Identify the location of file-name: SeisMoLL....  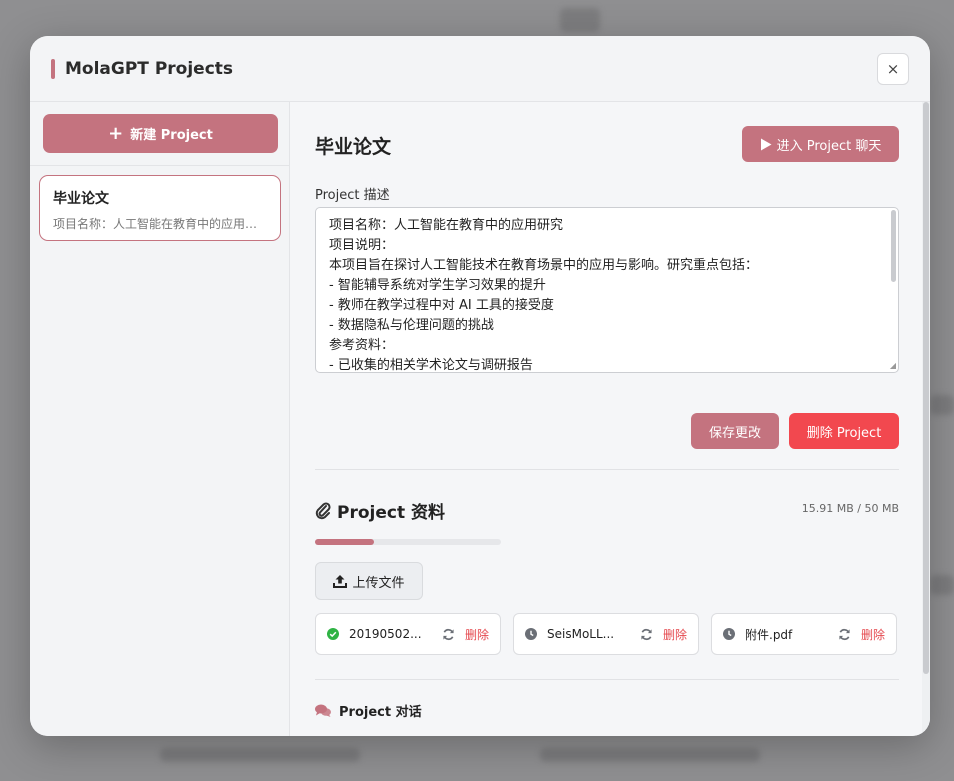
(581, 634).